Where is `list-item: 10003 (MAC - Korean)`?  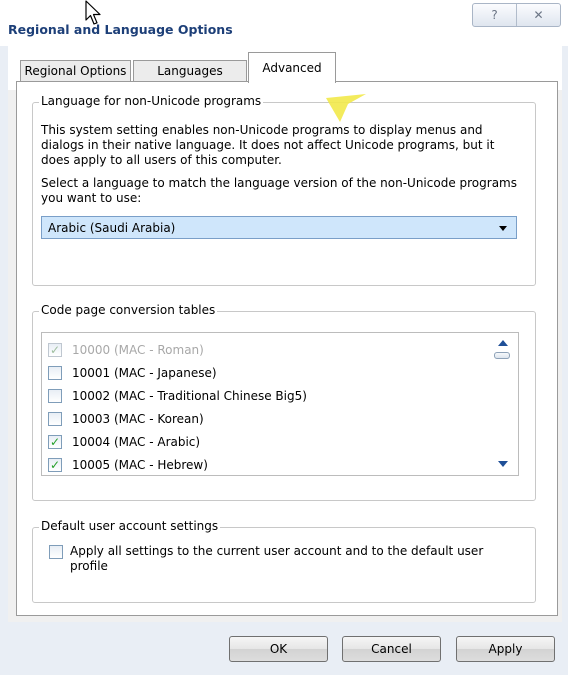
list-item: 10003 (MAC - Korean) is located at coordinates (126, 419).